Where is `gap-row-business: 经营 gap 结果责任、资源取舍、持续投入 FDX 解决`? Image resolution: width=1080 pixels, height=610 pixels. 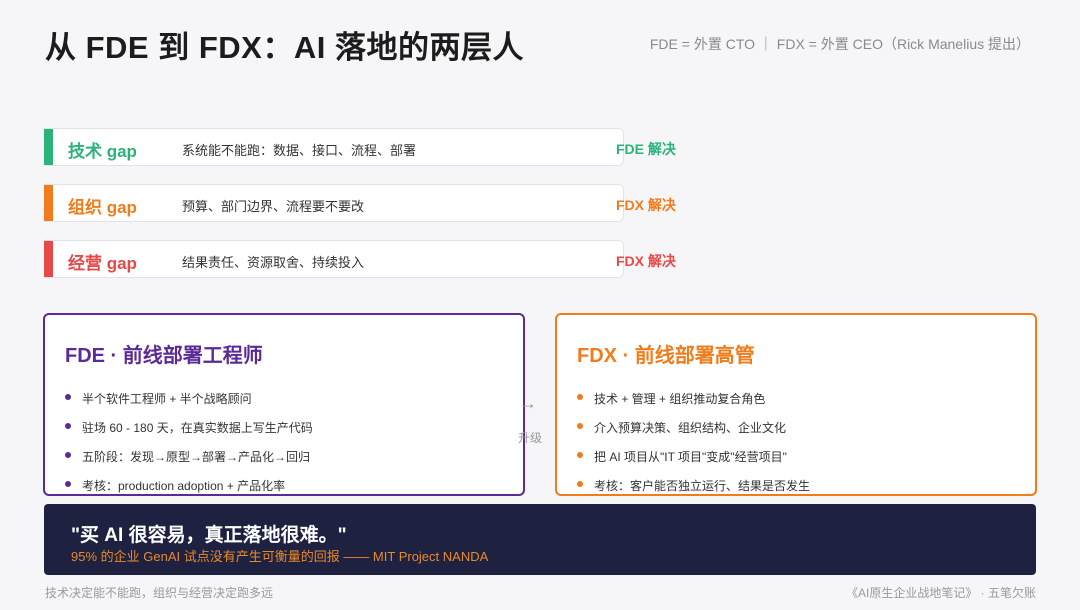 gap-row-business: 经营 gap 结果责任、资源取舍、持续投入 FDX 解决 is located at coordinates (360, 259).